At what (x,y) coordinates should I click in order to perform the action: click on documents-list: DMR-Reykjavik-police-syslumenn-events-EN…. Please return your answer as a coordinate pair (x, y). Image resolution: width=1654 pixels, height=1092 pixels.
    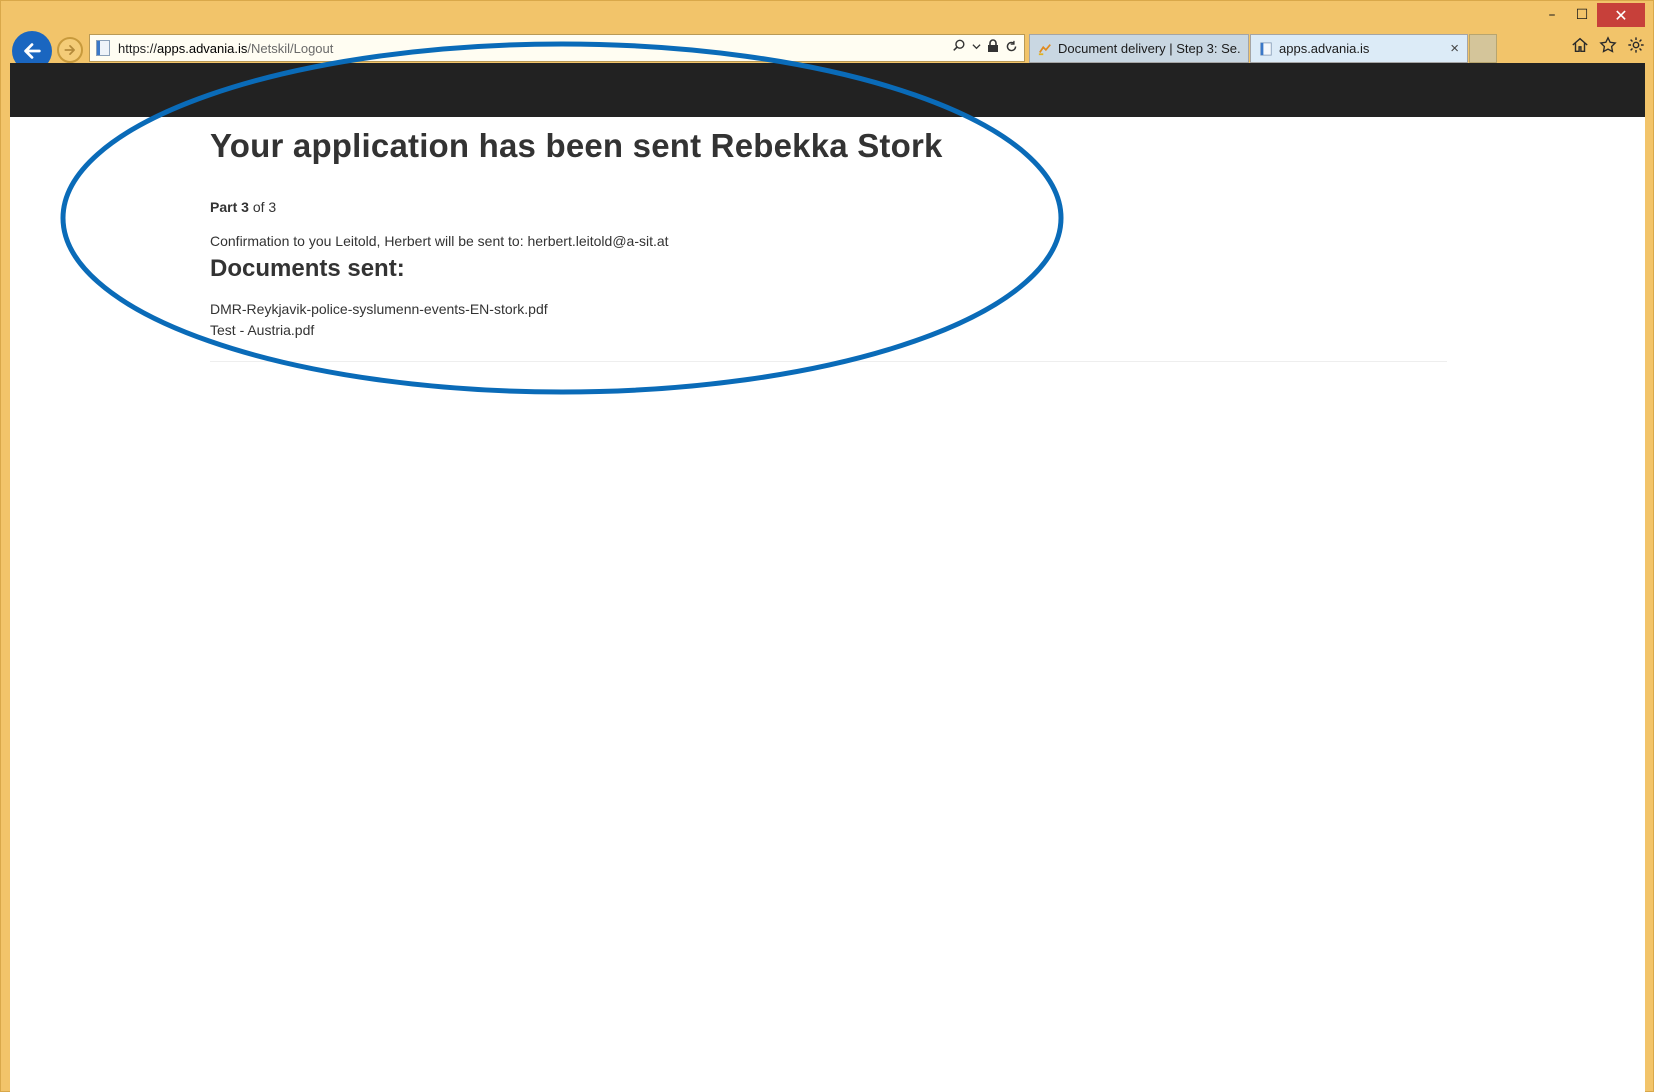
    Looking at the image, I should click on (828, 320).